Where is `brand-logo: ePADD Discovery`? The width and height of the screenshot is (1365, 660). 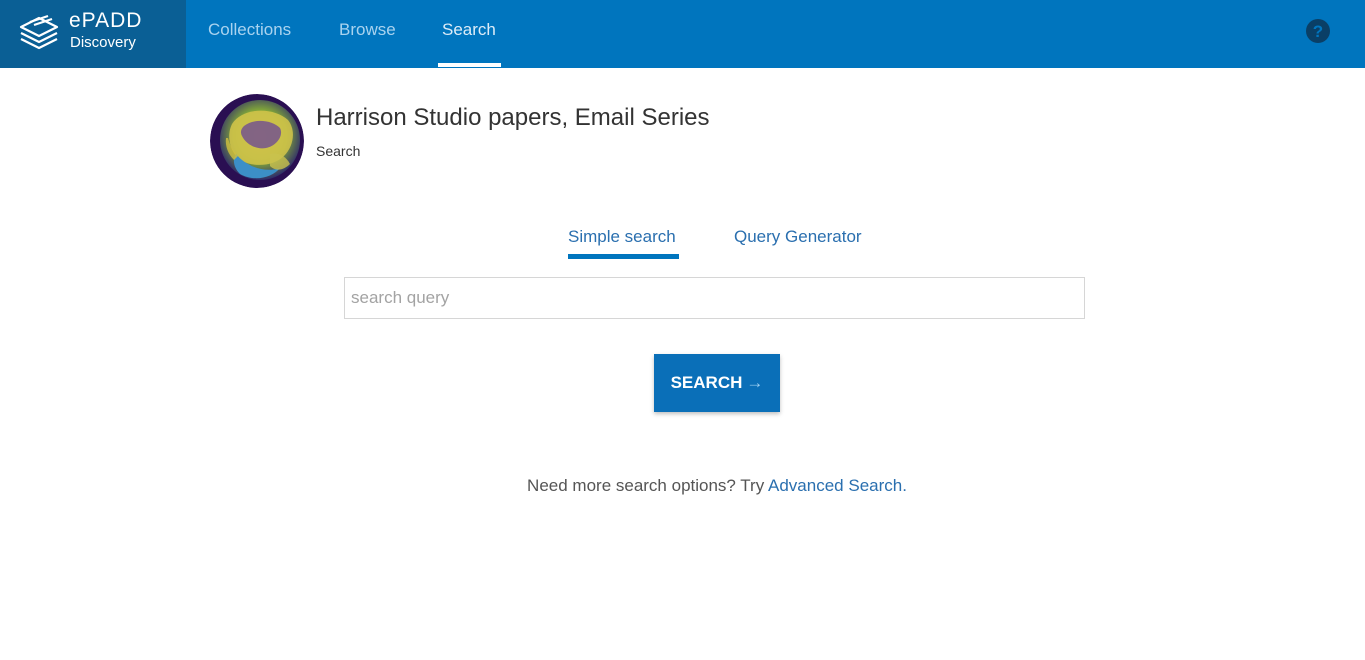 brand-logo: ePADD Discovery is located at coordinates (93, 34).